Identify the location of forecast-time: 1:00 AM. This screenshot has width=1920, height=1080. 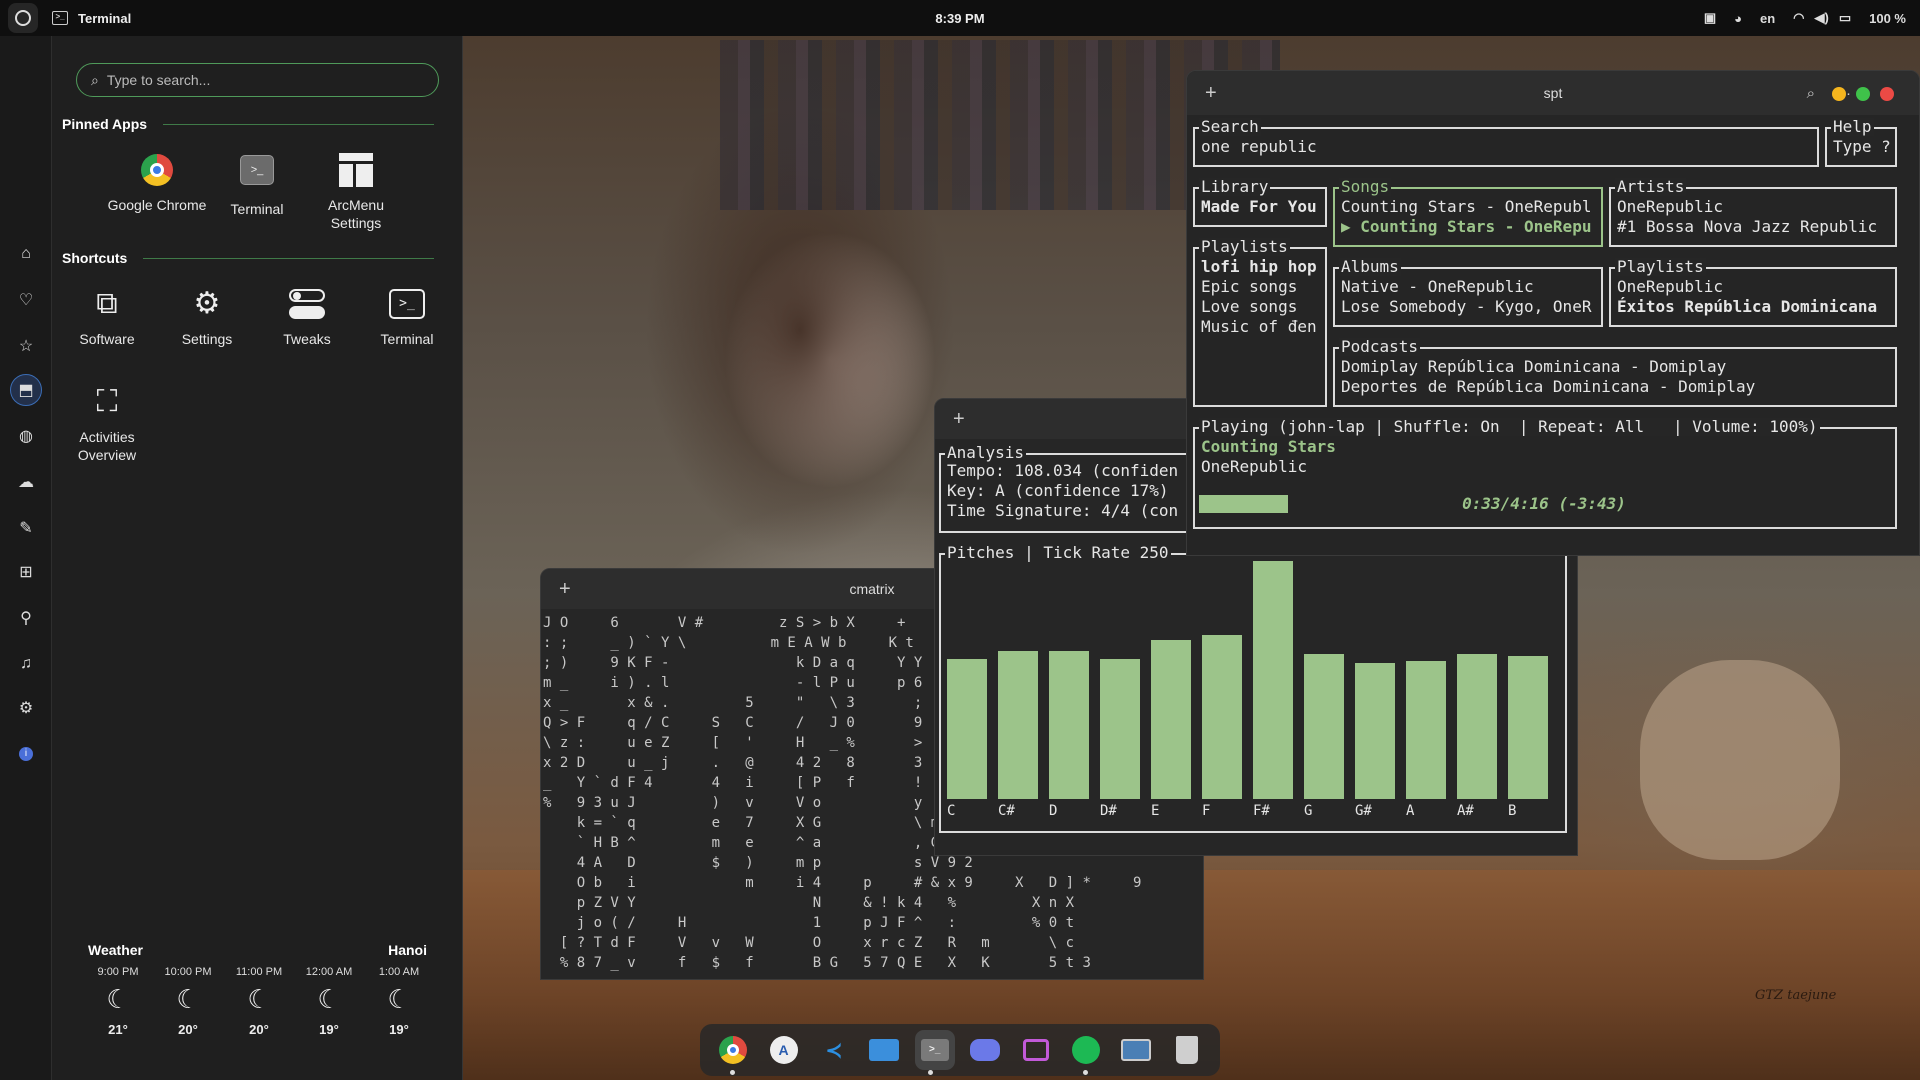
(399, 972).